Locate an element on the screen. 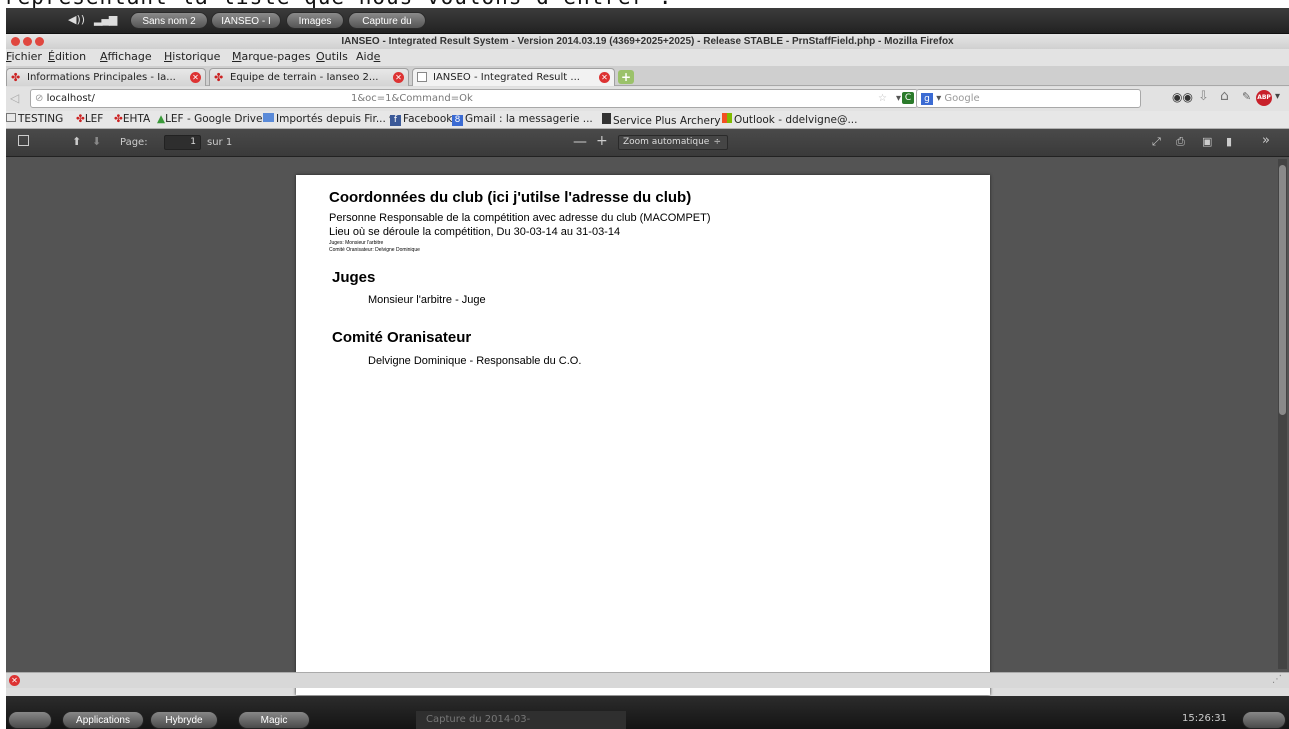 The image size is (1289, 729). download-pdf-icon: ▣ is located at coordinates (1207, 141).